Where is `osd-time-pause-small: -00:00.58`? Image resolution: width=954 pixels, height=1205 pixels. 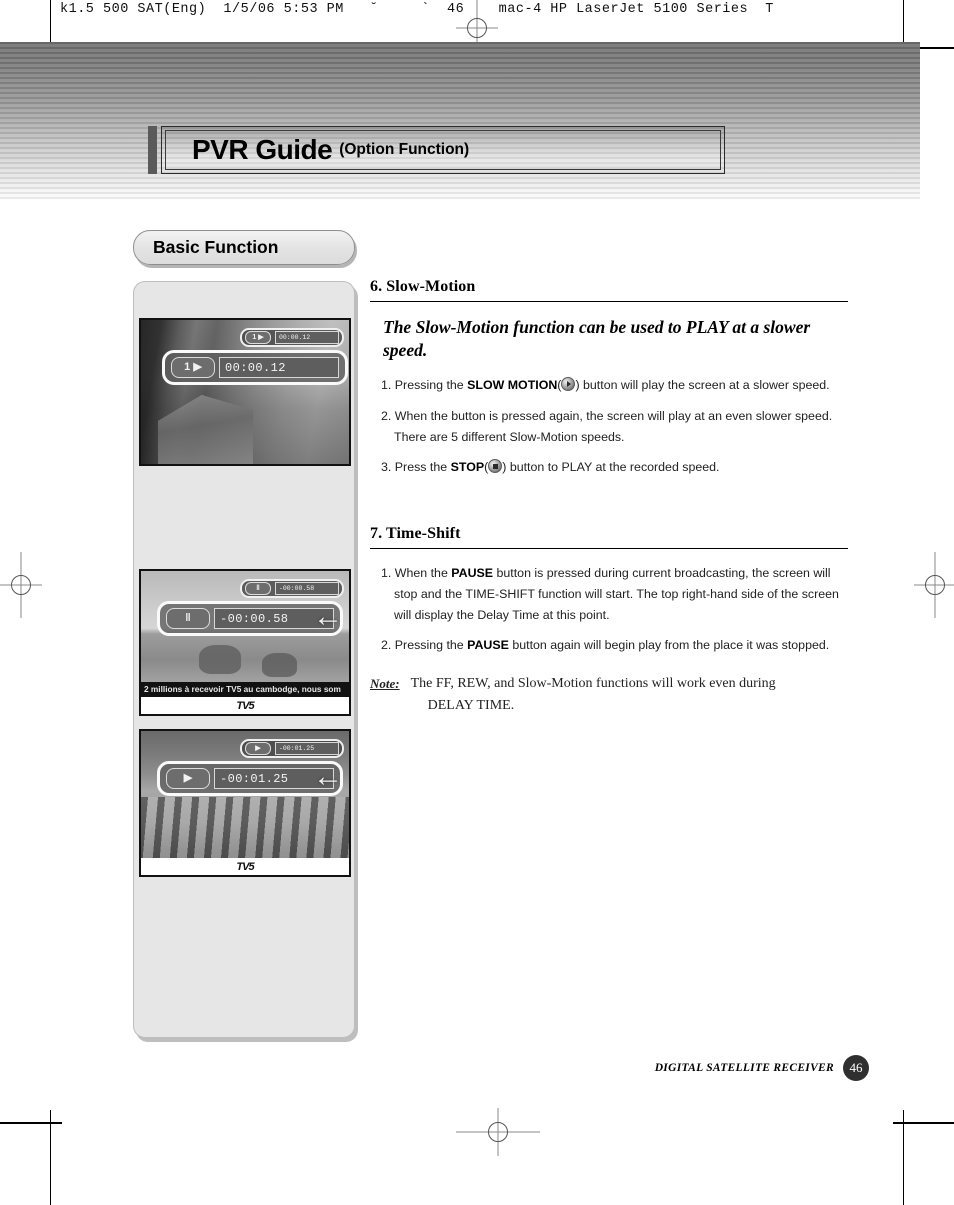 osd-time-pause-small: -00:00.58 is located at coordinates (307, 588).